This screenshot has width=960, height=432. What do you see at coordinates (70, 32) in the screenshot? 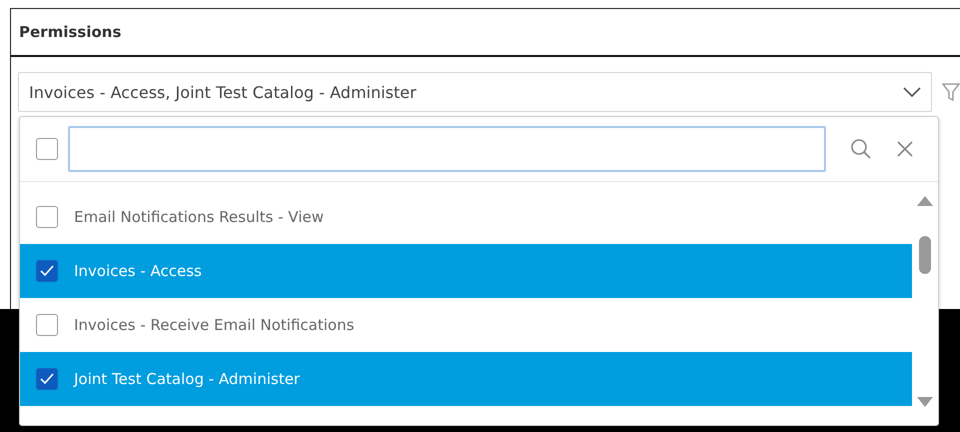
I see `panel-title: Permissions` at bounding box center [70, 32].